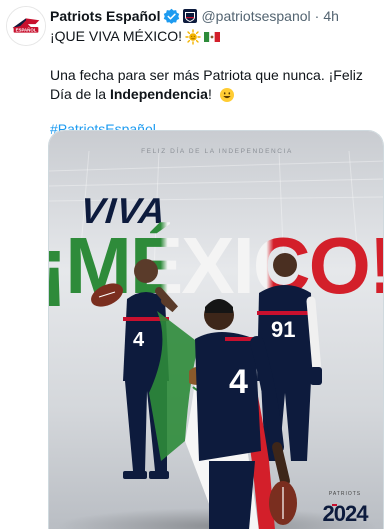 This screenshot has width=392, height=529. Describe the element at coordinates (238, 382) in the screenshot. I see `jersey-number-center: 4` at that location.